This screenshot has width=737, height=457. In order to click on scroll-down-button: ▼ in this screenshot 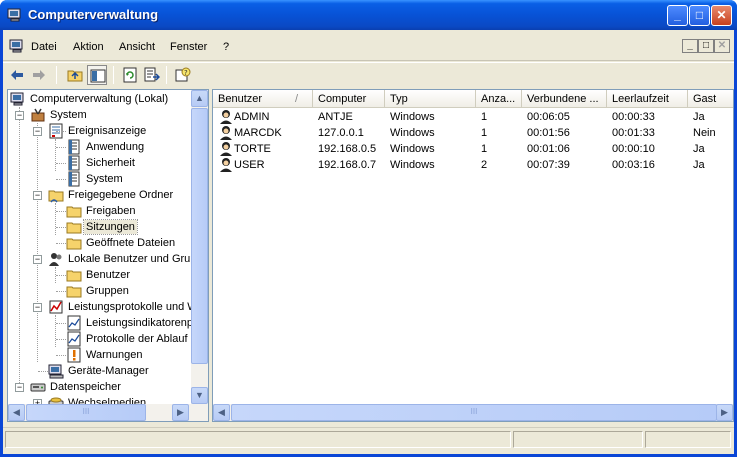, I will do `click(199, 395)`.